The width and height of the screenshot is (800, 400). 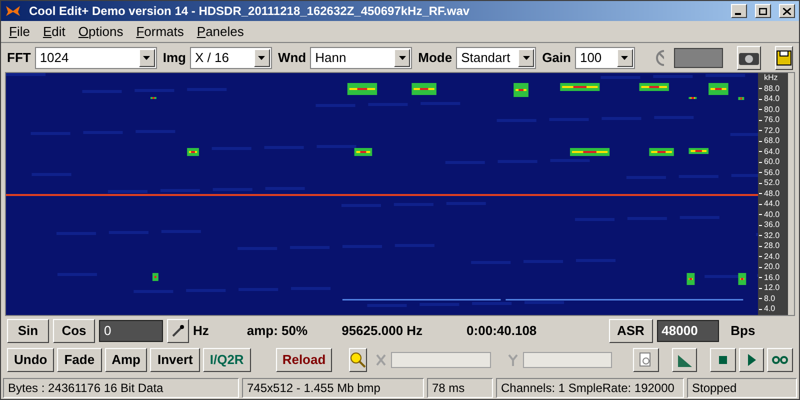 What do you see at coordinates (772, 162) in the screenshot?
I see `scale-label: 60.0` at bounding box center [772, 162].